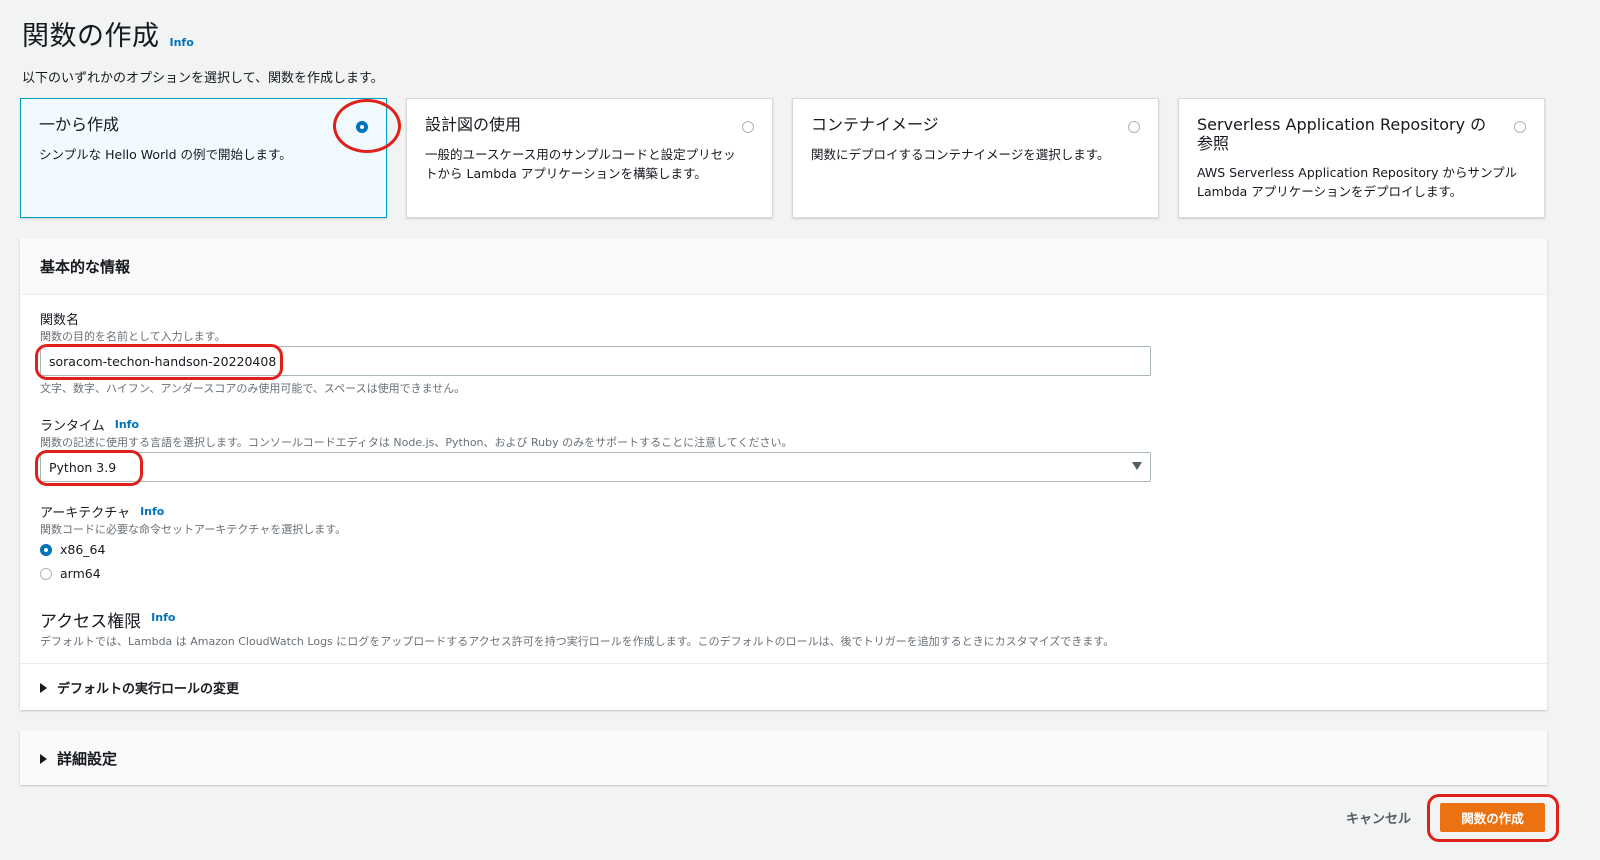 This screenshot has width=1600, height=860. Describe the element at coordinates (203, 78) in the screenshot. I see `page-subtitle: 以下のいずれかのオプションを選択して、関数を作成します。` at that location.